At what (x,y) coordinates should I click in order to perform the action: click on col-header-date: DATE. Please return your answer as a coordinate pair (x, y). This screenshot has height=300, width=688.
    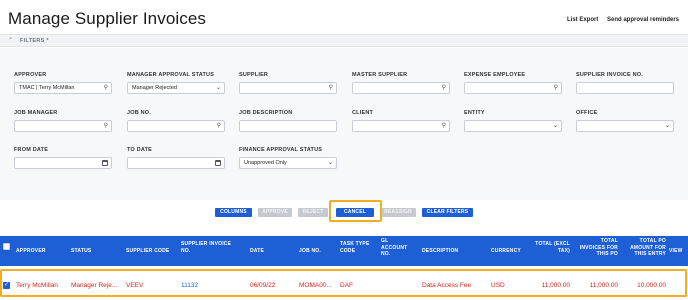
    Looking at the image, I should click on (257, 251).